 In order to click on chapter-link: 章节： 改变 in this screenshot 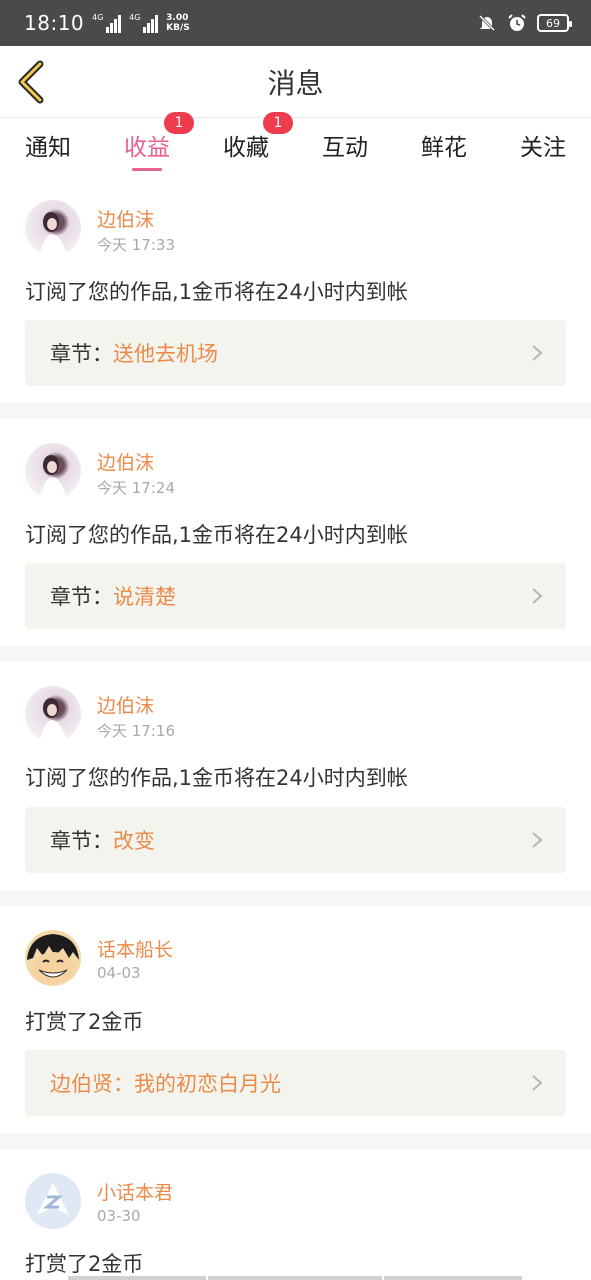, I will do `click(295, 840)`.